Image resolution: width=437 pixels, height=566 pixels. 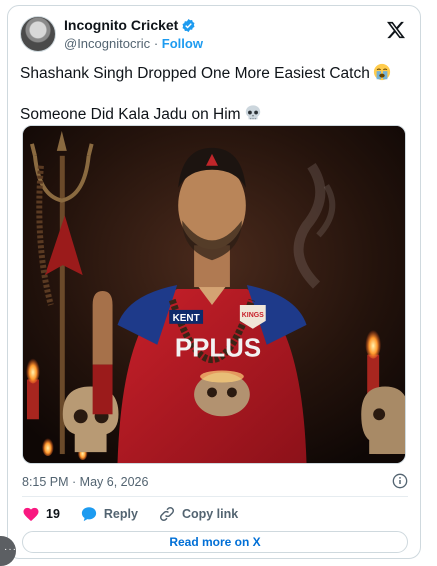 What do you see at coordinates (252, 112) in the screenshot?
I see `skull-icon` at bounding box center [252, 112].